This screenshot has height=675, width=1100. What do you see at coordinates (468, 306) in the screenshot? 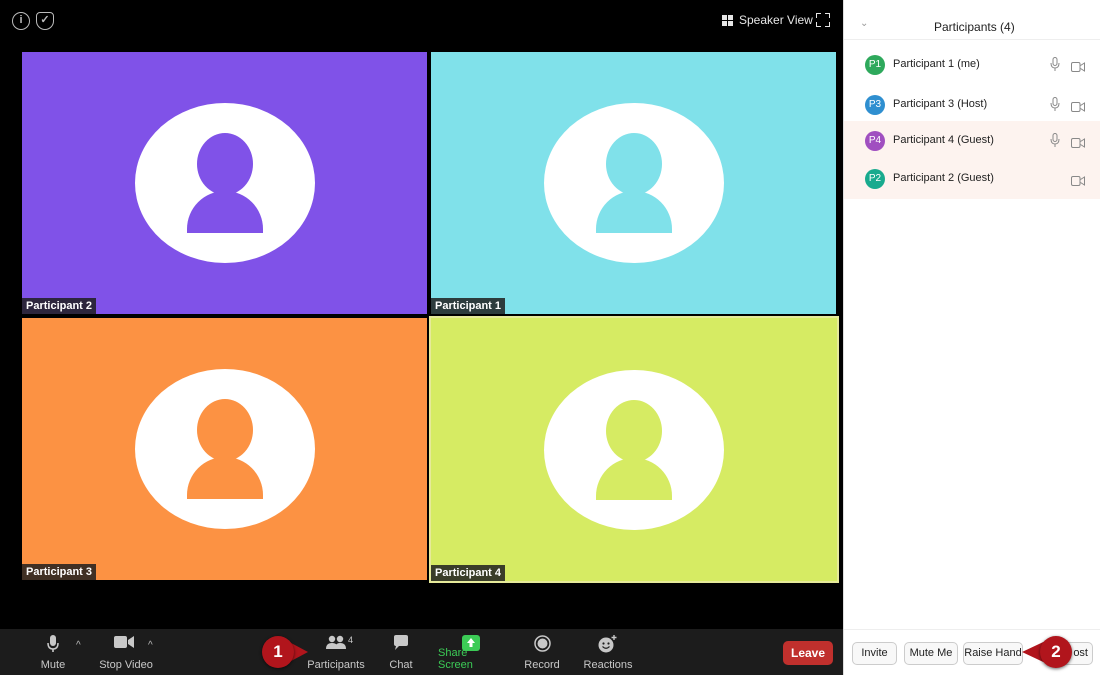
I see `tile-name-label: Participant 1` at bounding box center [468, 306].